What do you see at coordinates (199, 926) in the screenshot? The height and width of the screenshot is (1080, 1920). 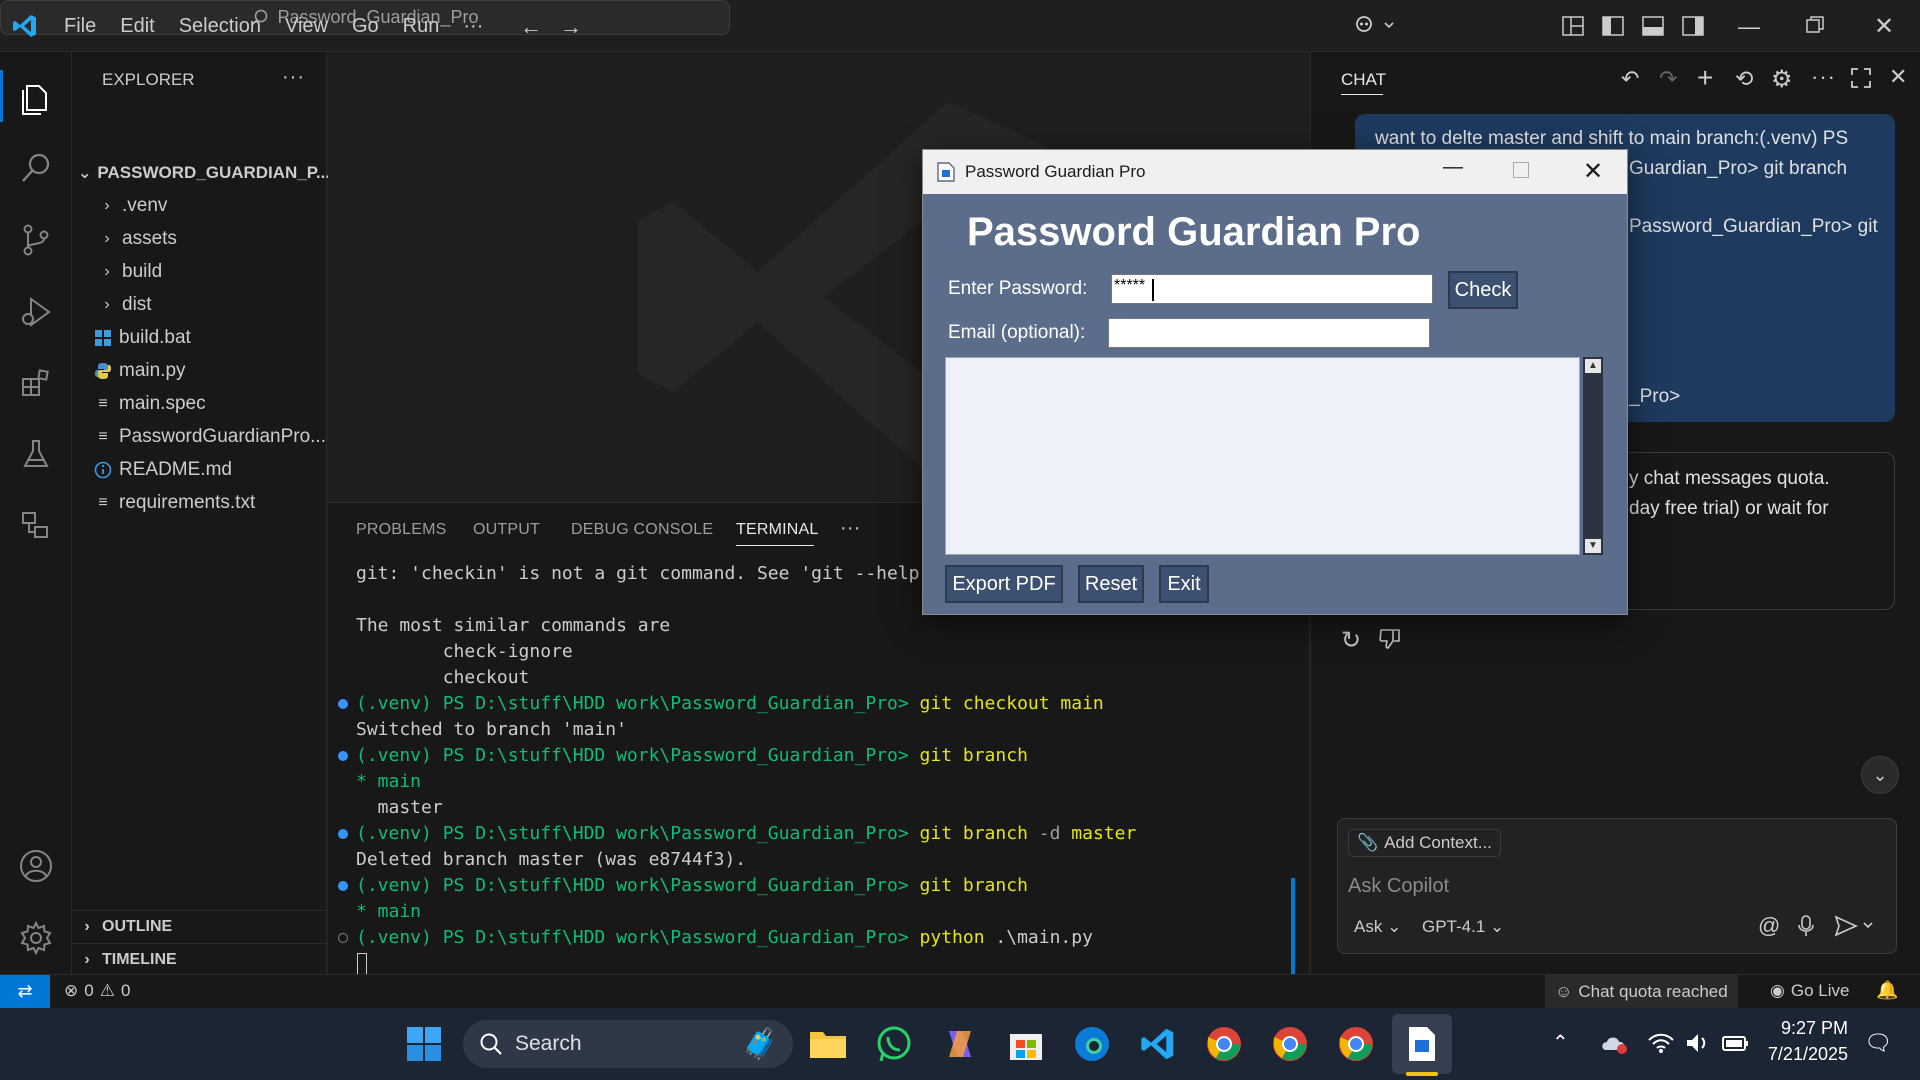 I see `outline-section: › OUTLINE` at bounding box center [199, 926].